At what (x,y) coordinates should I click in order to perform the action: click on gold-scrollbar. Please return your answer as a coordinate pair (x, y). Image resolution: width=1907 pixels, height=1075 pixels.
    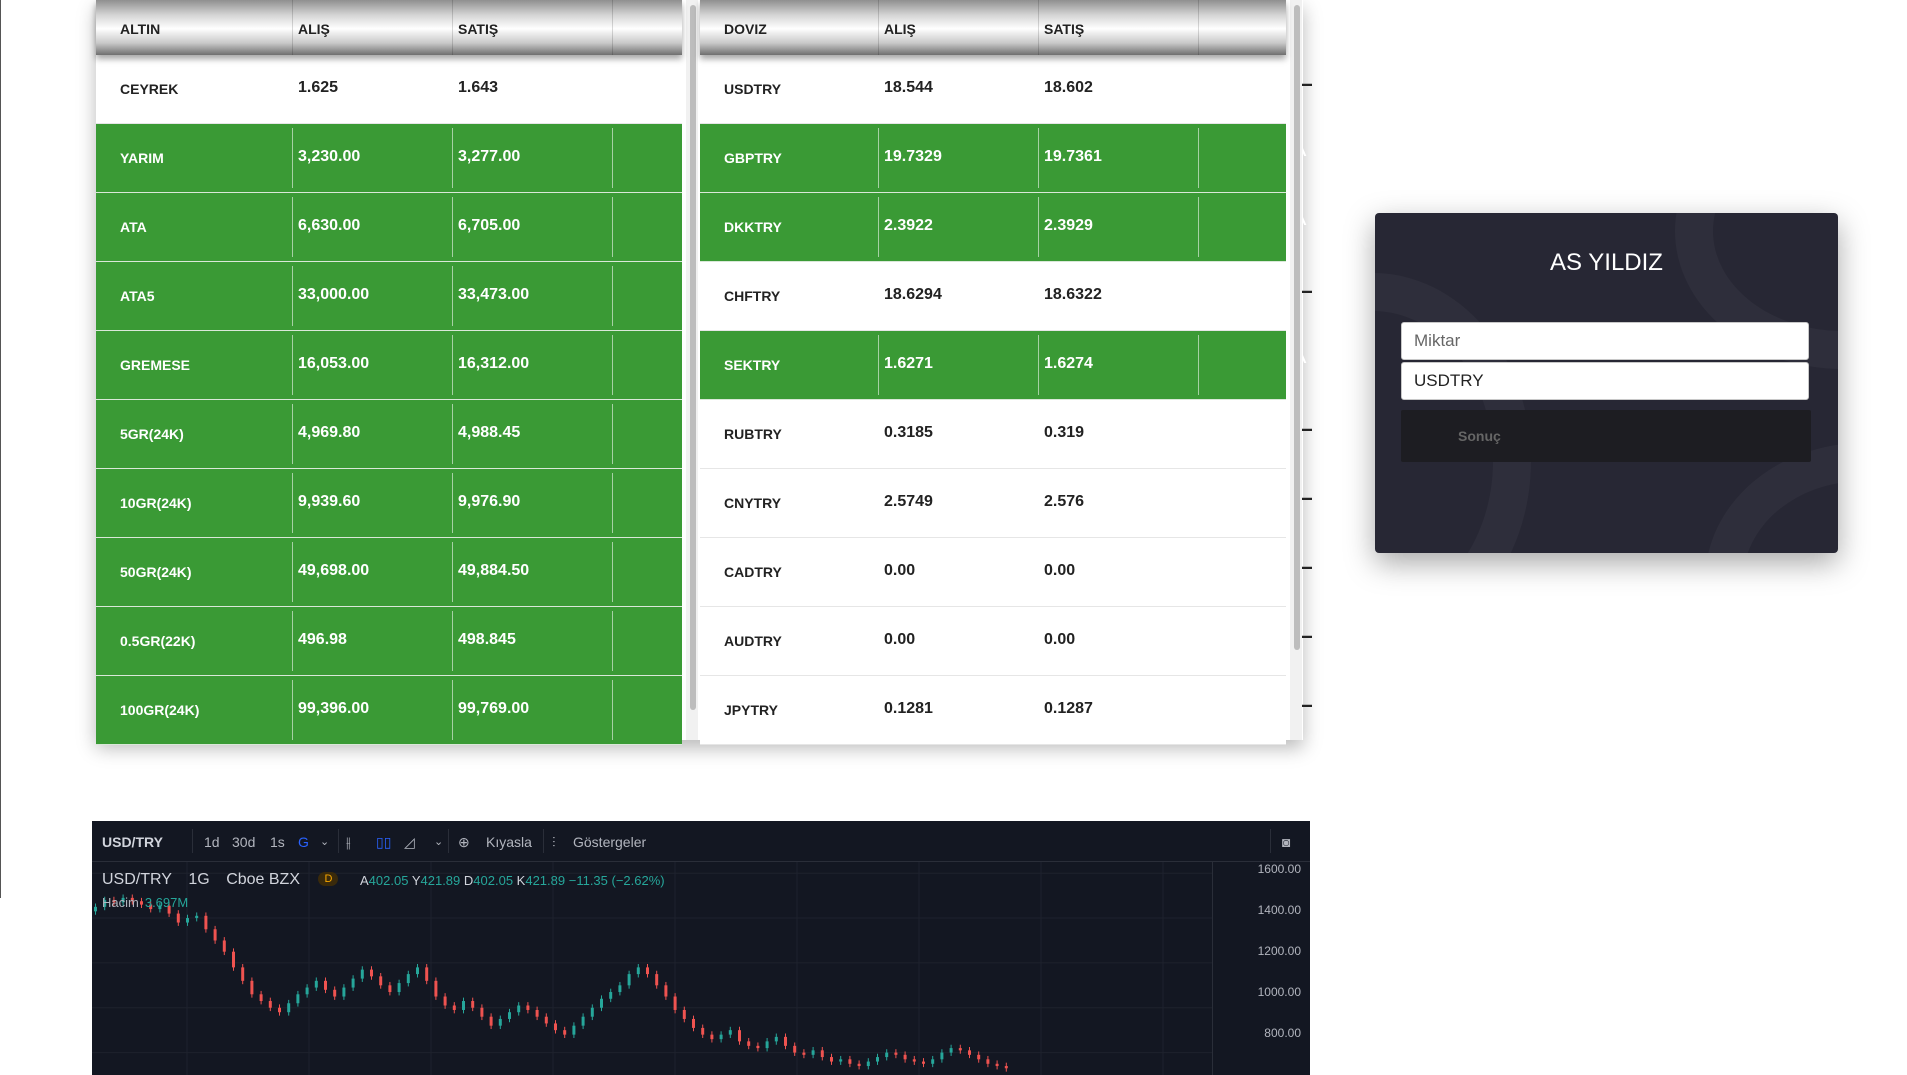
    Looking at the image, I should click on (692, 370).